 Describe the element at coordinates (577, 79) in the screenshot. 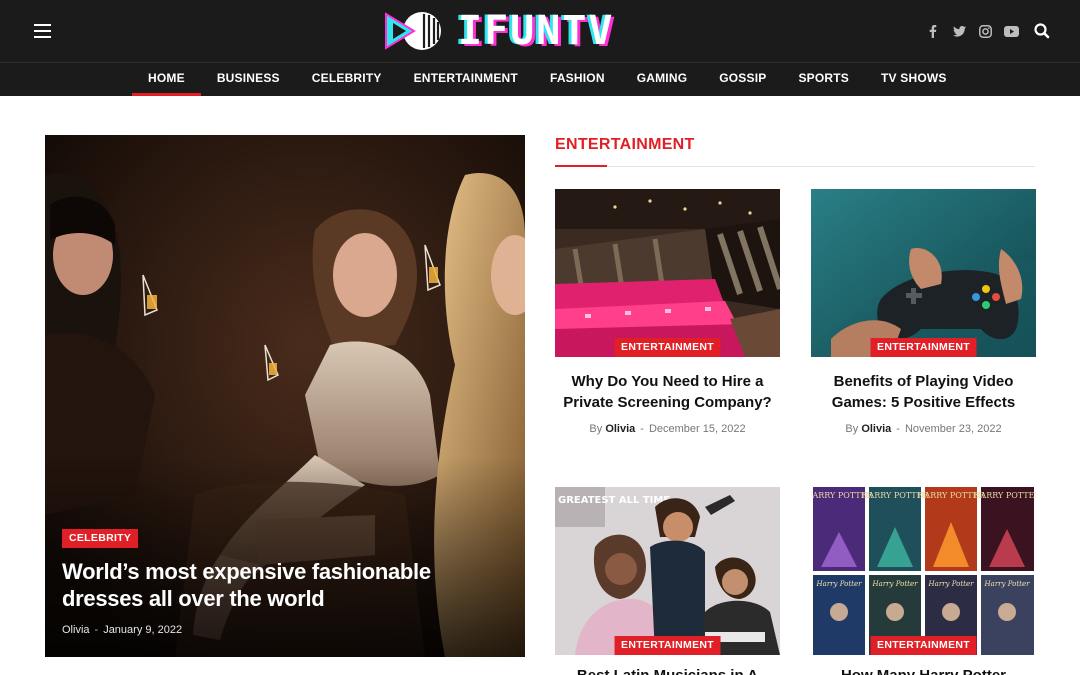

I see `nav-item-fashion: FASHION` at that location.